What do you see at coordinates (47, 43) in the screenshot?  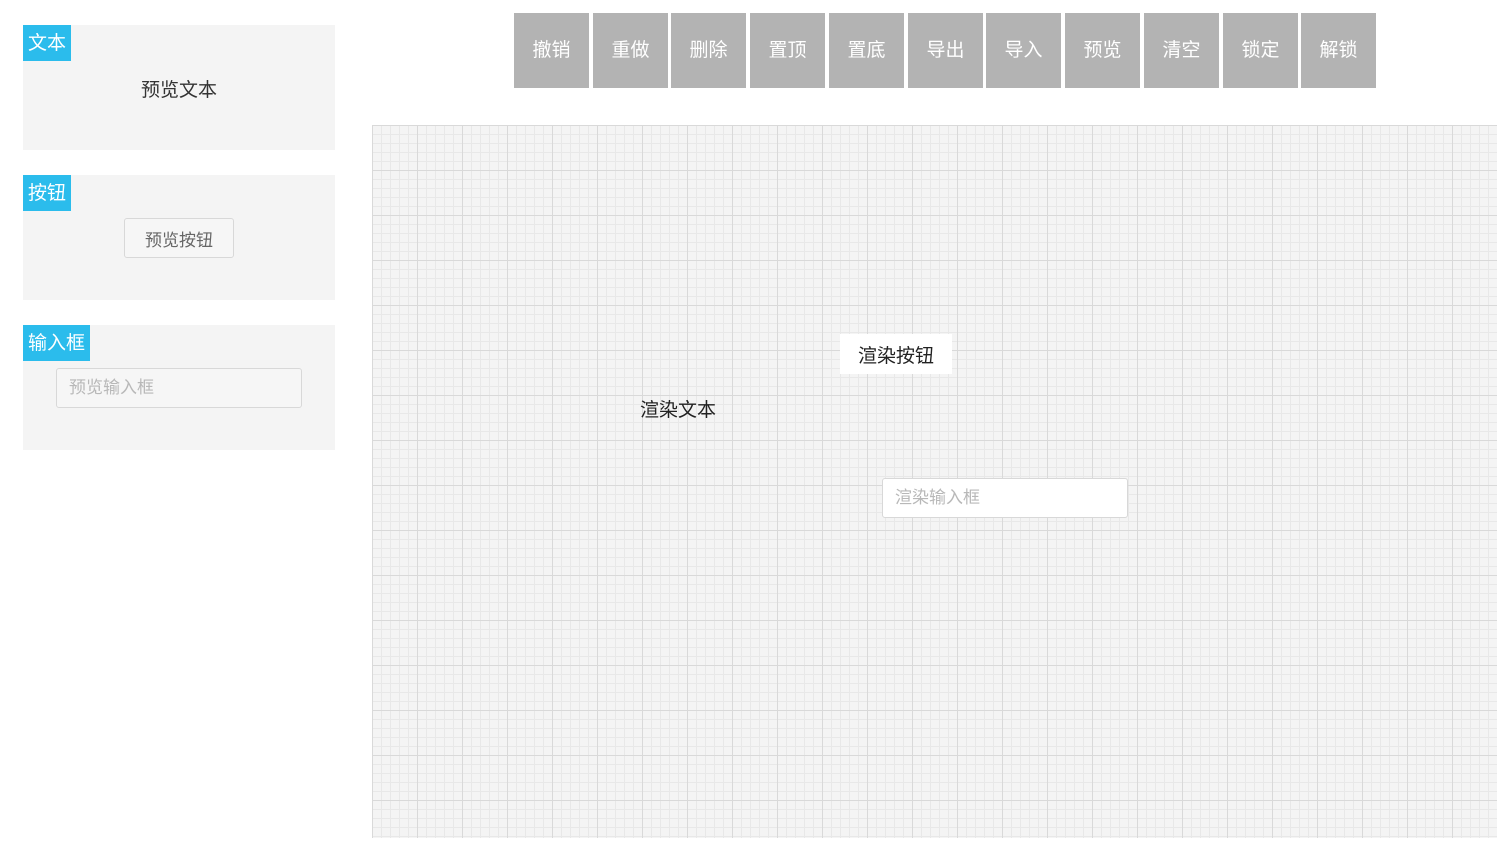 I see `palette-text-tag: 文本` at bounding box center [47, 43].